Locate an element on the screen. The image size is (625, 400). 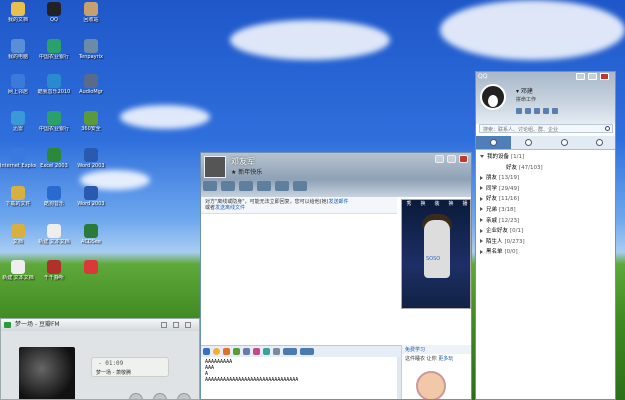
desktop-icon: 下载的文件 is located at coordinates (18, 196).